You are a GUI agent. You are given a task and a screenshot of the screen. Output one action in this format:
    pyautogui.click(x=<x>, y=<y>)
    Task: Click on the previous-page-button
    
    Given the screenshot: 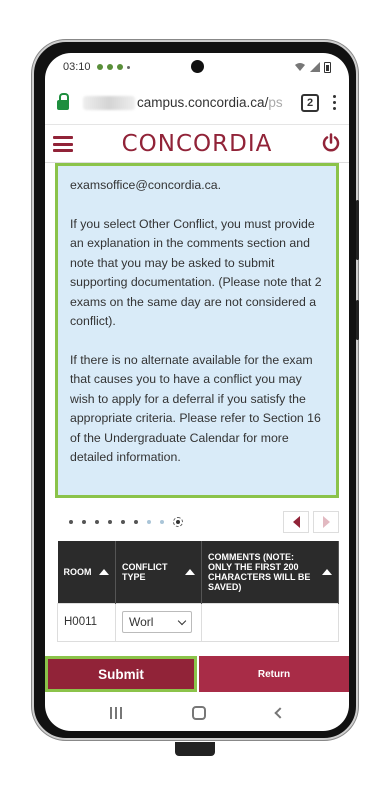 What is the action you would take?
    pyautogui.click(x=296, y=522)
    